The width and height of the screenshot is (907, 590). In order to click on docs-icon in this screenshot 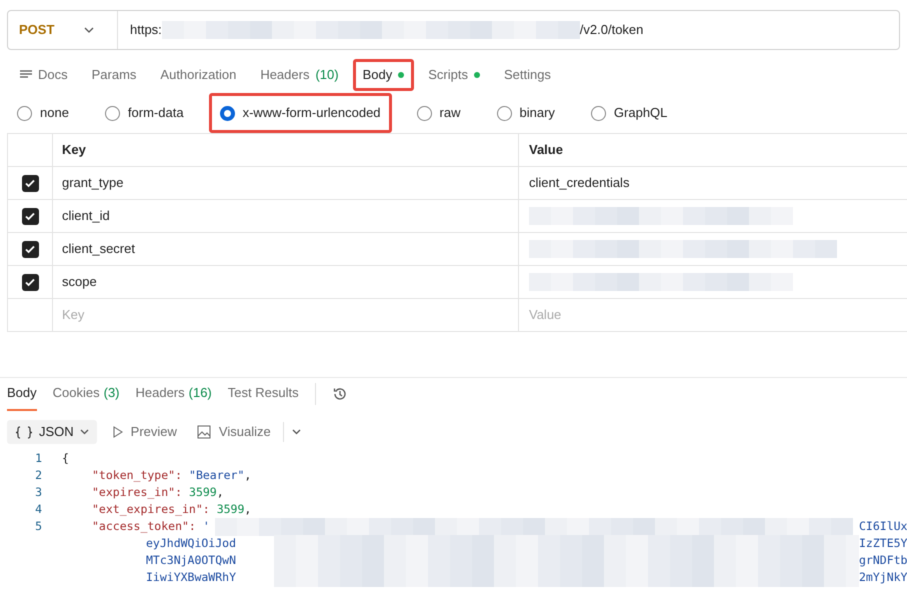, I will do `click(26, 75)`.